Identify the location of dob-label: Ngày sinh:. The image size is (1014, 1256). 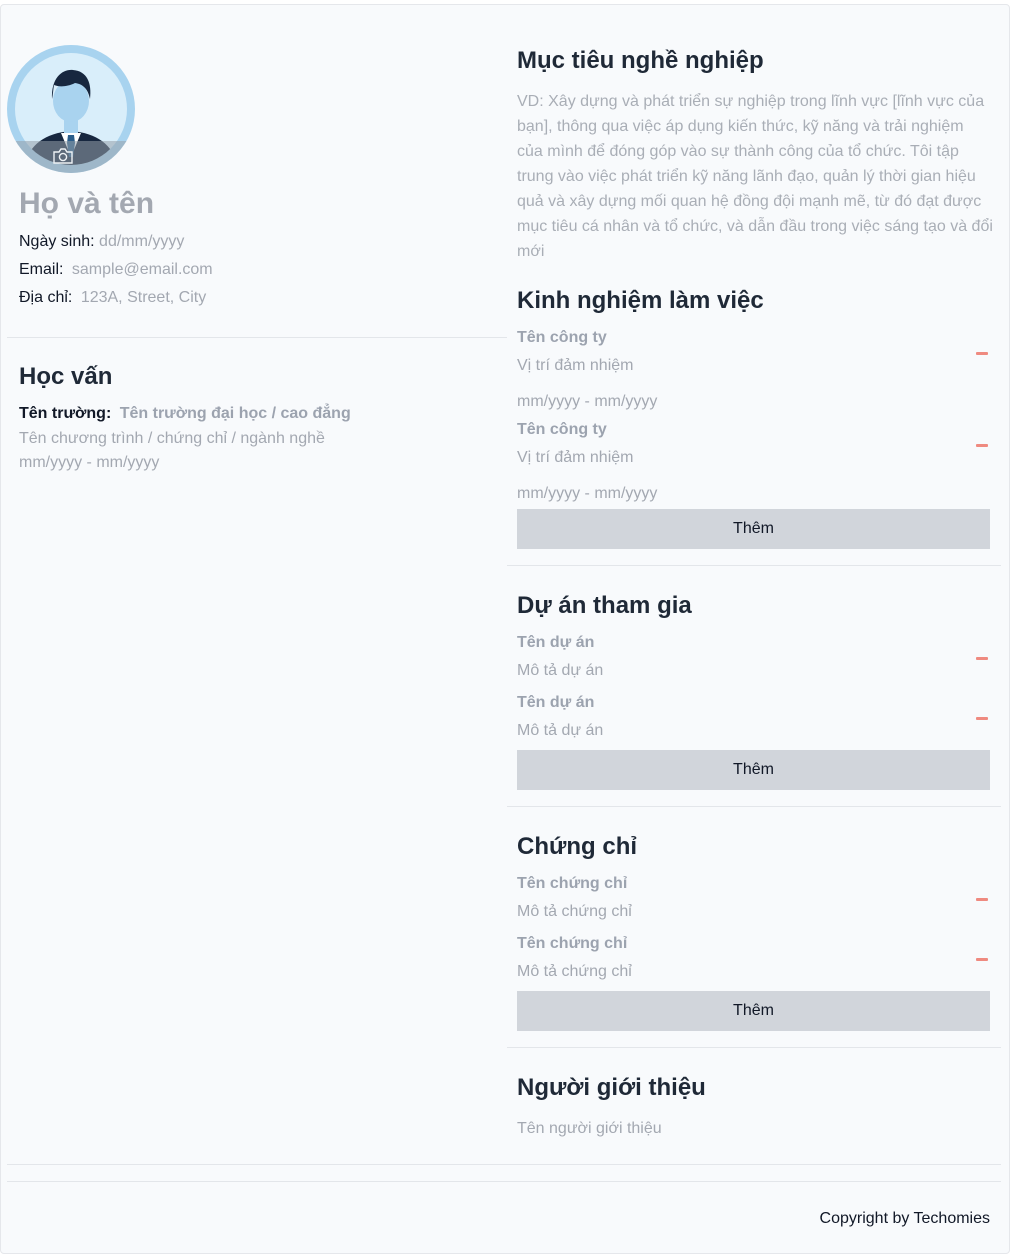
(57, 241).